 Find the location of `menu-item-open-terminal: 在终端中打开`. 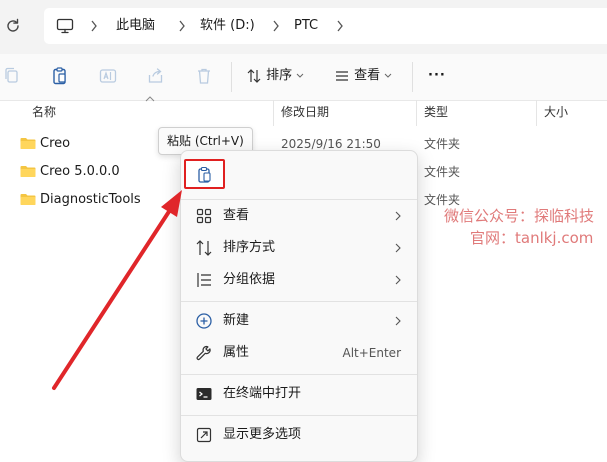

menu-item-open-terminal: 在终端中打开 is located at coordinates (299, 394).